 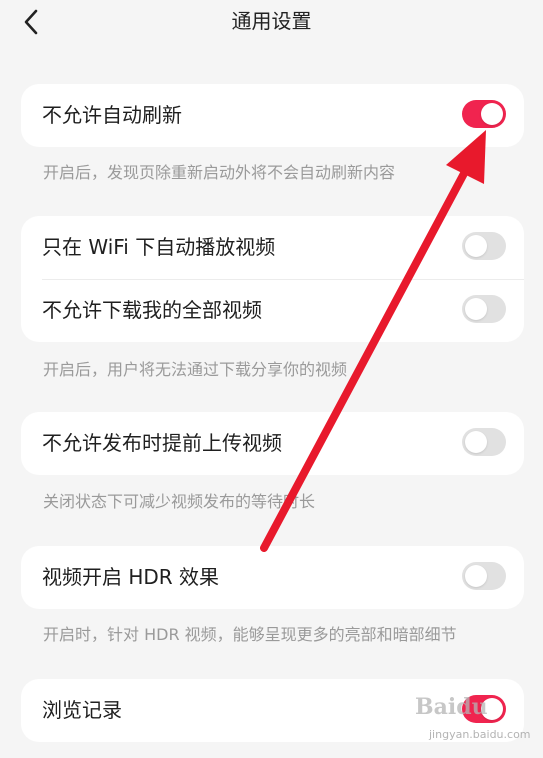 I want to click on browse-history-toggle, so click(x=484, y=709).